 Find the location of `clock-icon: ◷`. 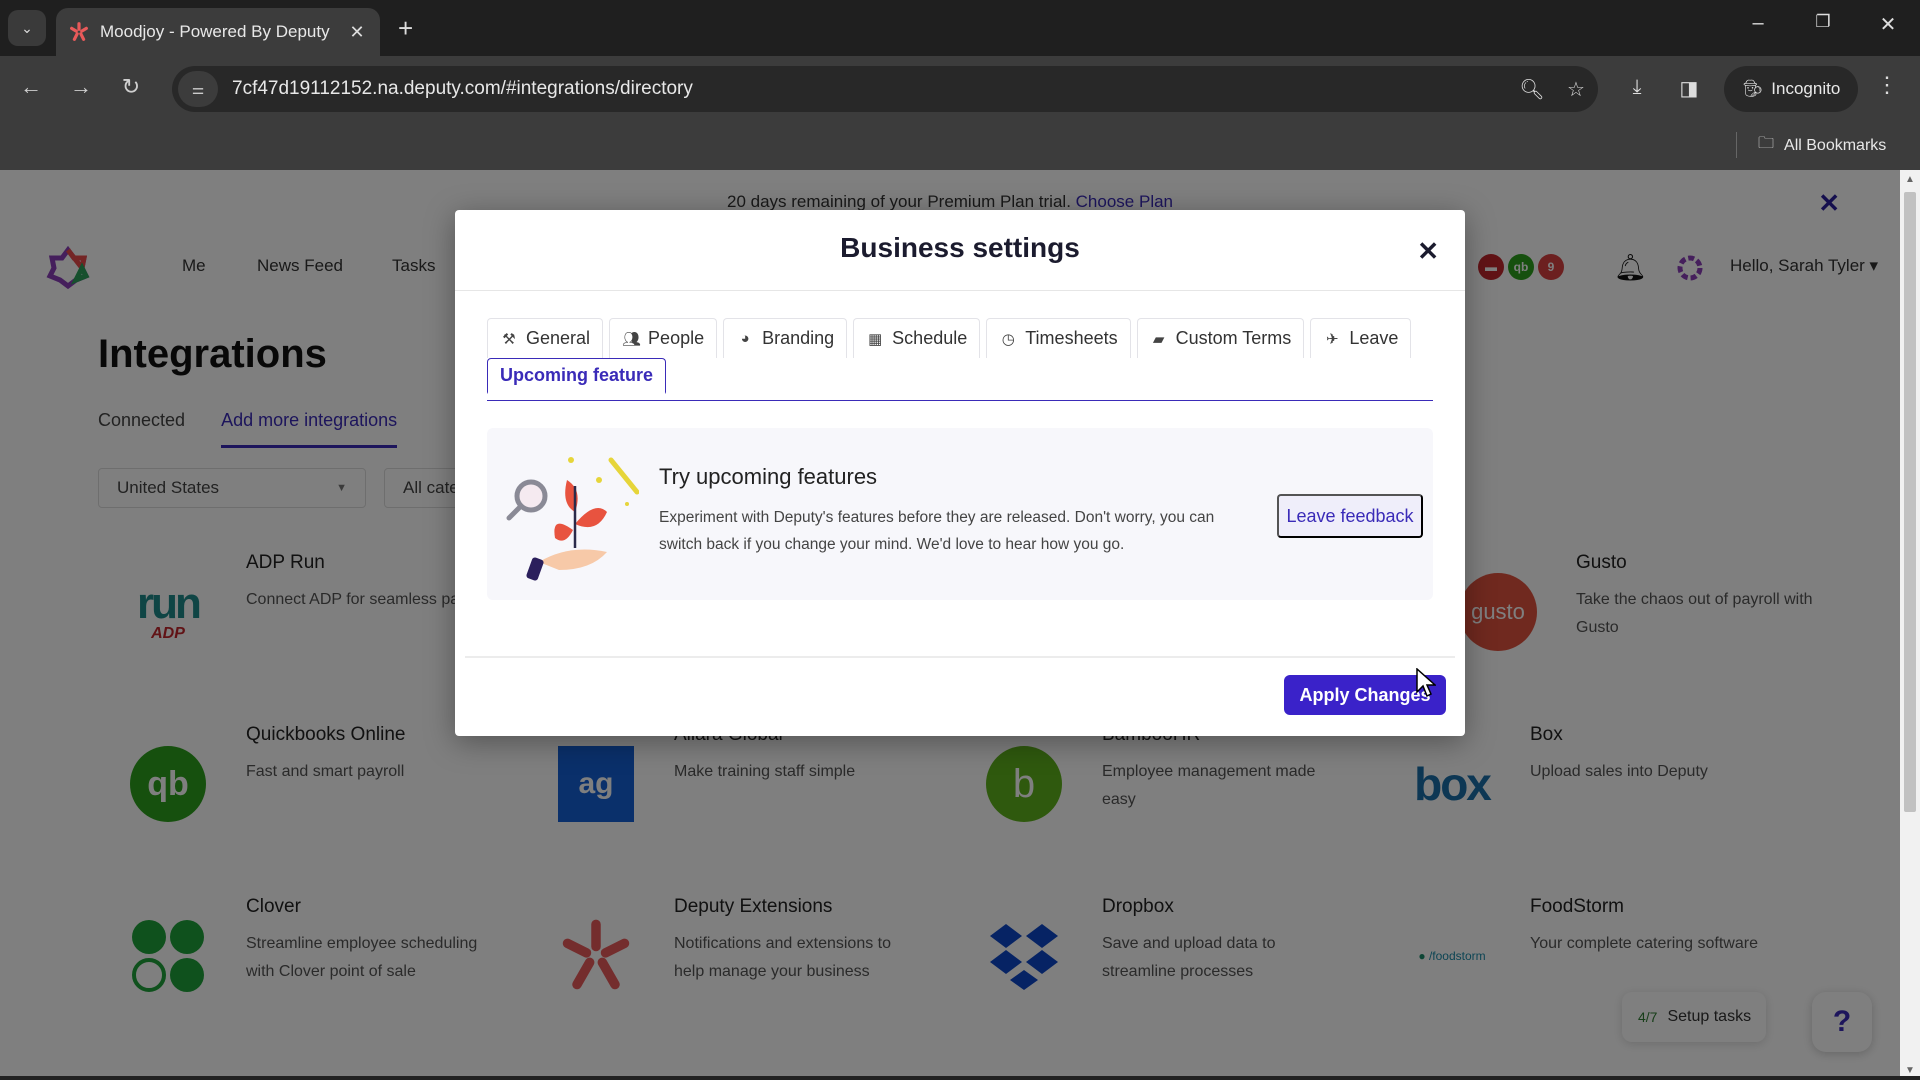

clock-icon: ◷ is located at coordinates (1008, 339).